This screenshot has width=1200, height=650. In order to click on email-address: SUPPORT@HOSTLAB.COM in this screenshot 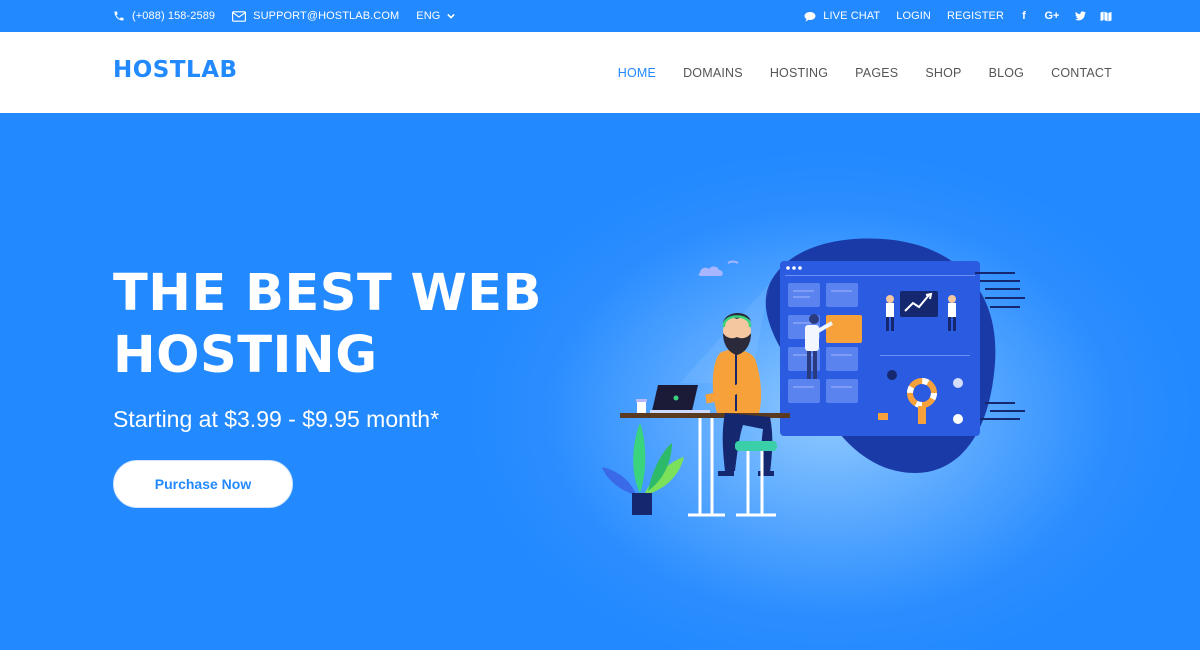, I will do `click(326, 16)`.